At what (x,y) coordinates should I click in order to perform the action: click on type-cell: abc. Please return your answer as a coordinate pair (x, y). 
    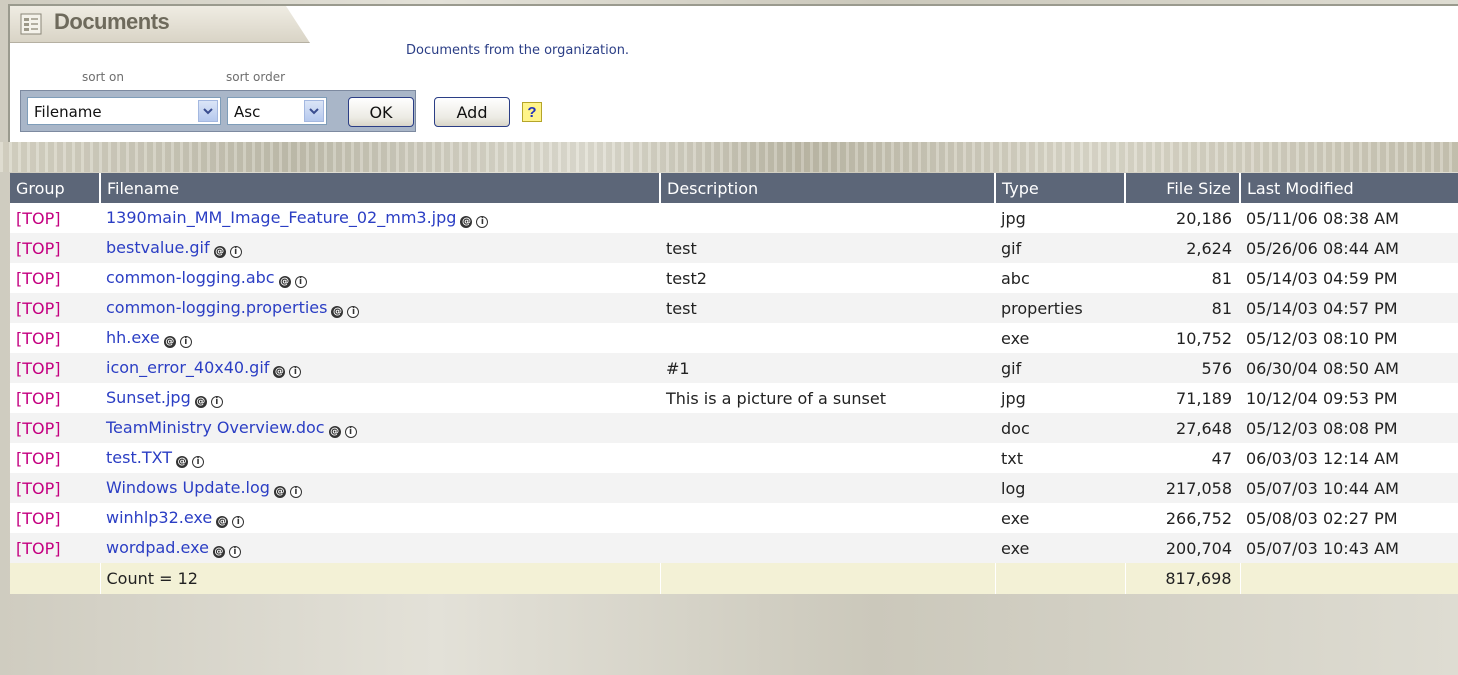
    Looking at the image, I should click on (1060, 278).